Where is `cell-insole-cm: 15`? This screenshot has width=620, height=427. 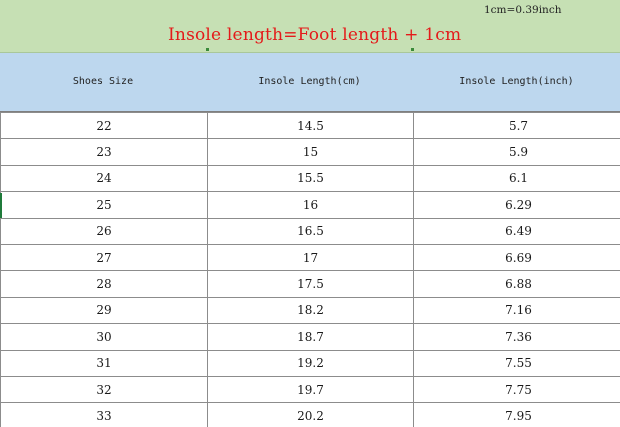 cell-insole-cm: 15 is located at coordinates (310, 152).